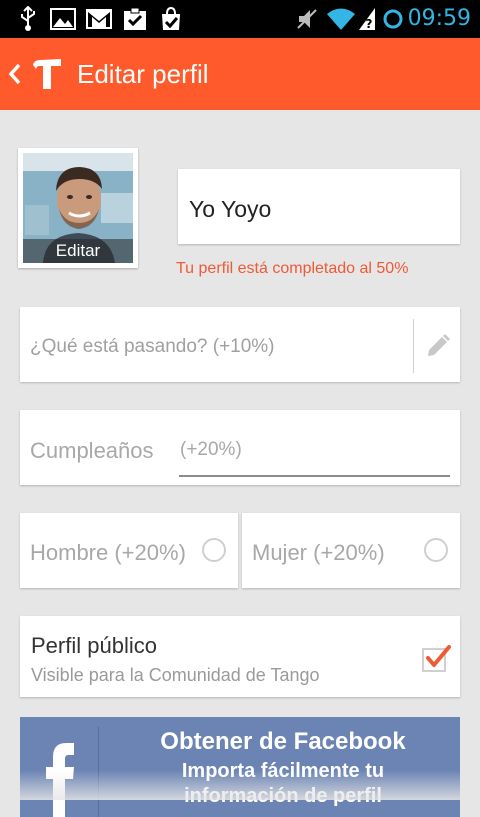 The image size is (480, 817). What do you see at coordinates (283, 771) in the screenshot?
I see `facebook-import-subtitle-line1: Importa fácilmente tu` at bounding box center [283, 771].